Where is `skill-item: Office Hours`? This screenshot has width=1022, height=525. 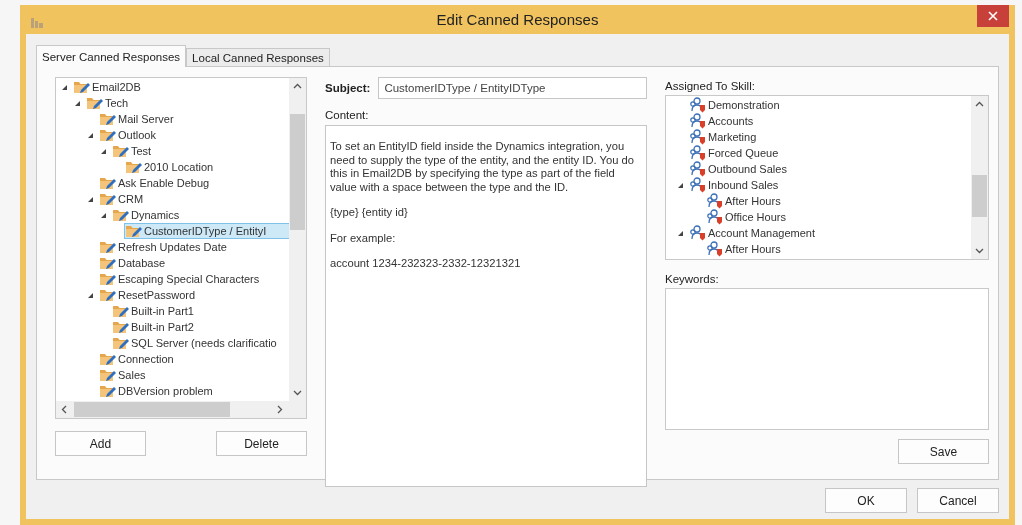
skill-item: Office Hours is located at coordinates (747, 217).